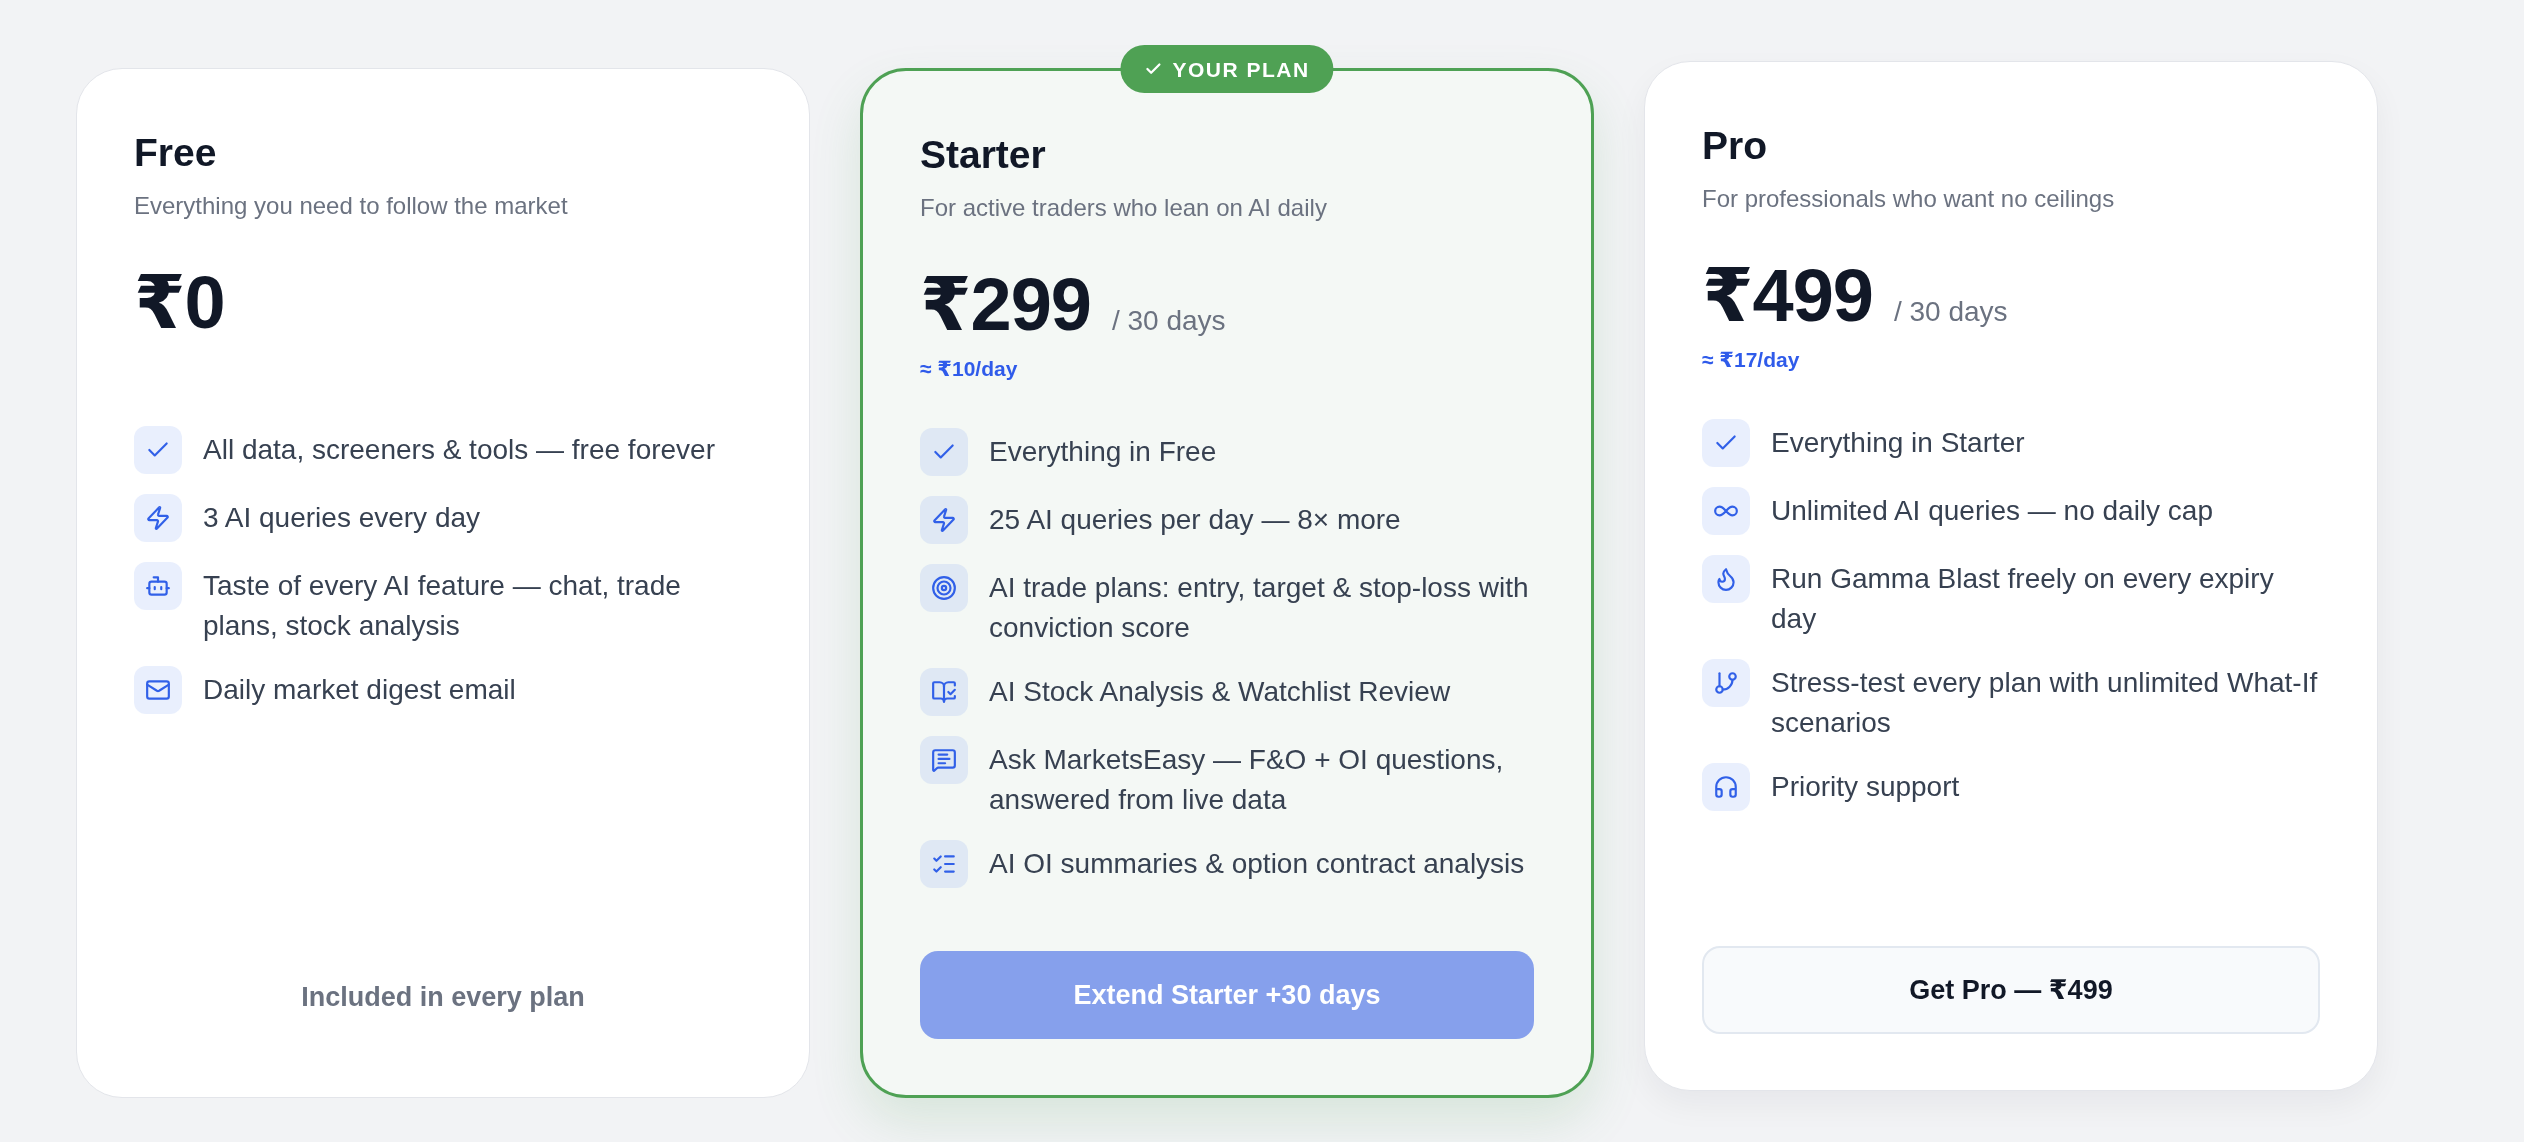 The image size is (2524, 1142). What do you see at coordinates (1726, 682) in the screenshot?
I see `branch-icon` at bounding box center [1726, 682].